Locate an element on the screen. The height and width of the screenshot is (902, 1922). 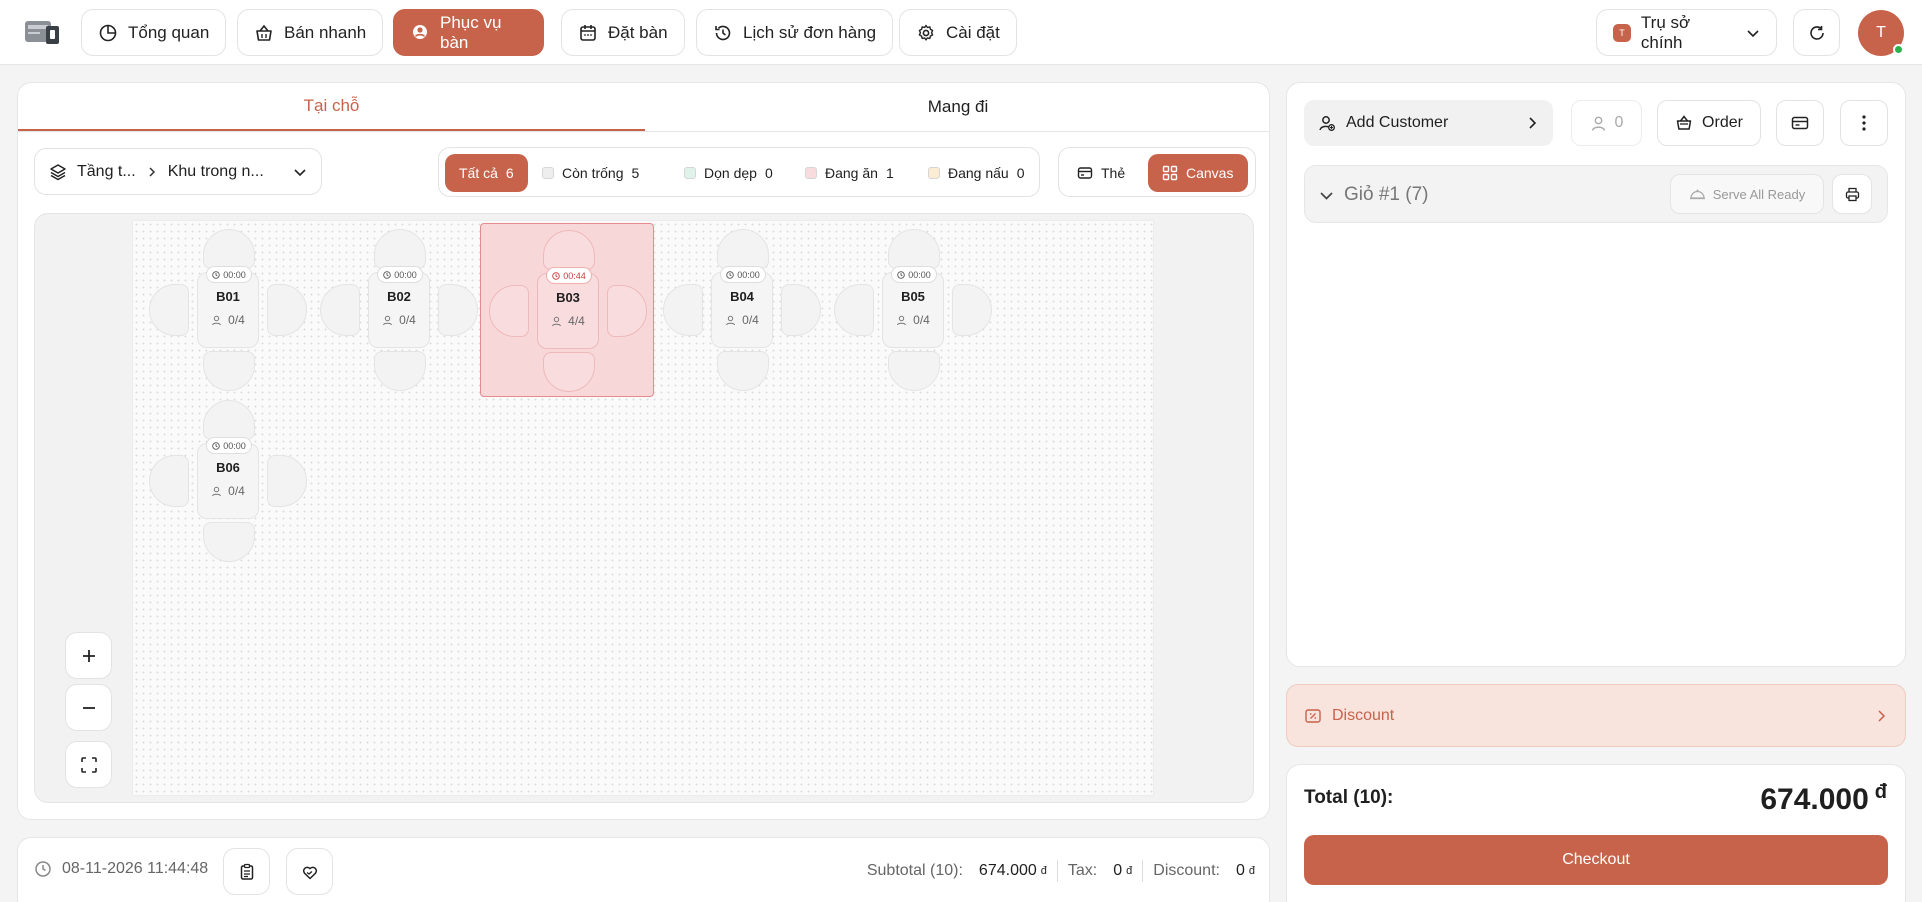
clipboard-button is located at coordinates (246, 871).